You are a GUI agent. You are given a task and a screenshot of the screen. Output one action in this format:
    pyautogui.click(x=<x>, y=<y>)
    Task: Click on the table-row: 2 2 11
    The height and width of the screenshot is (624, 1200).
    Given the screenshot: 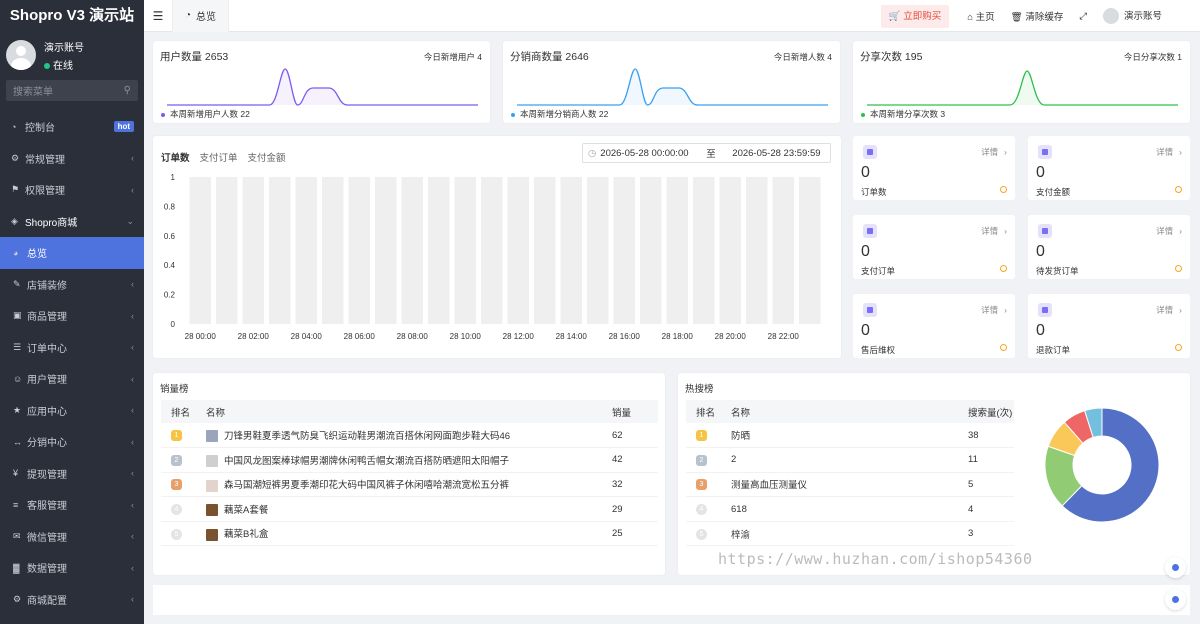 What is the action you would take?
    pyautogui.click(x=850, y=460)
    